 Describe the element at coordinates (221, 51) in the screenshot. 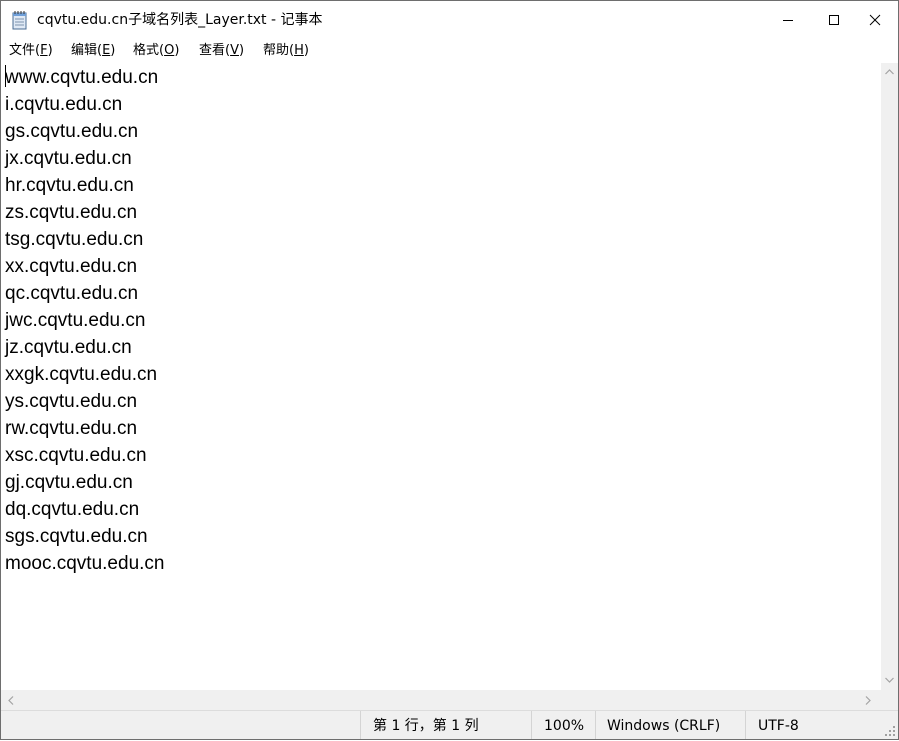

I see `menu-view: 查看(V)` at that location.